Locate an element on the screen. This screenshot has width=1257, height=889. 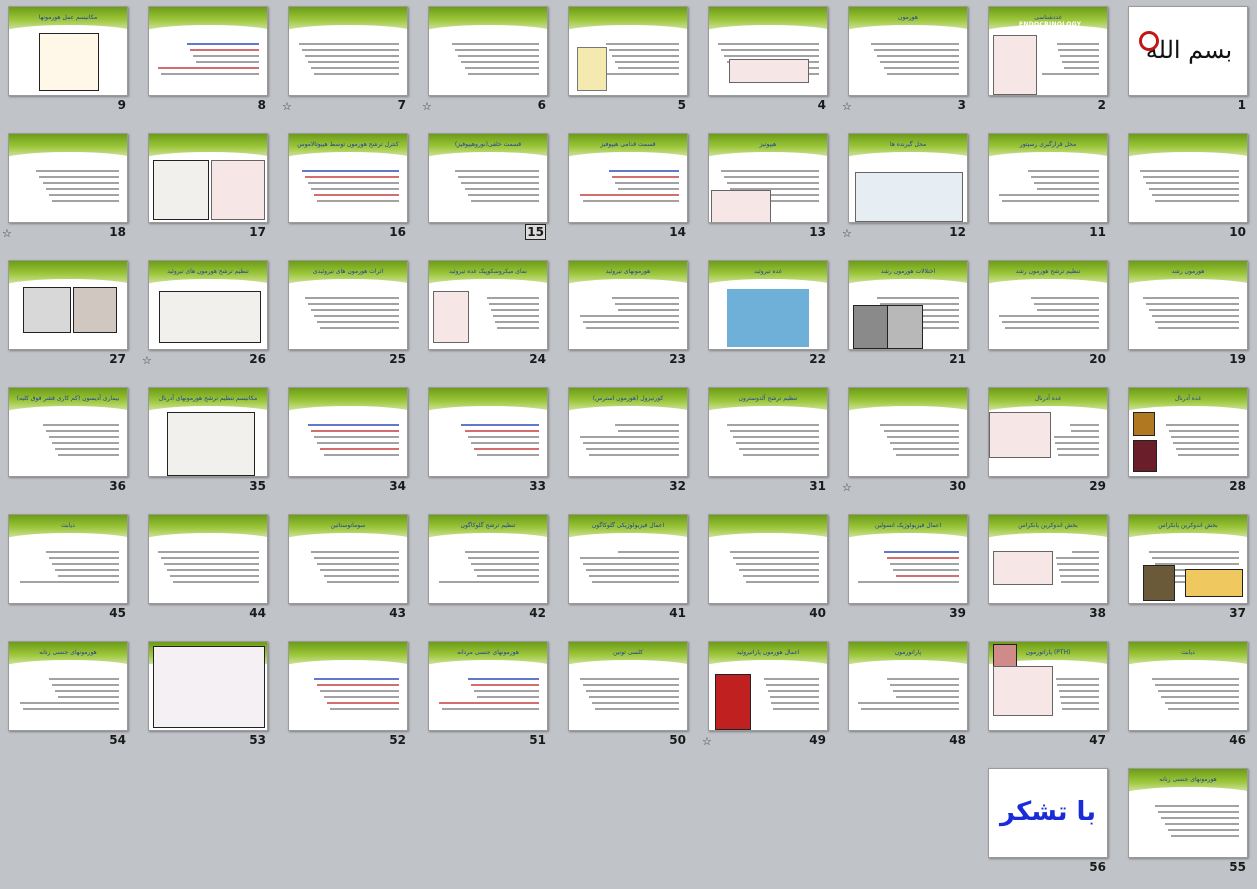
slide-cell: 53 is located at coordinates (210, 698).